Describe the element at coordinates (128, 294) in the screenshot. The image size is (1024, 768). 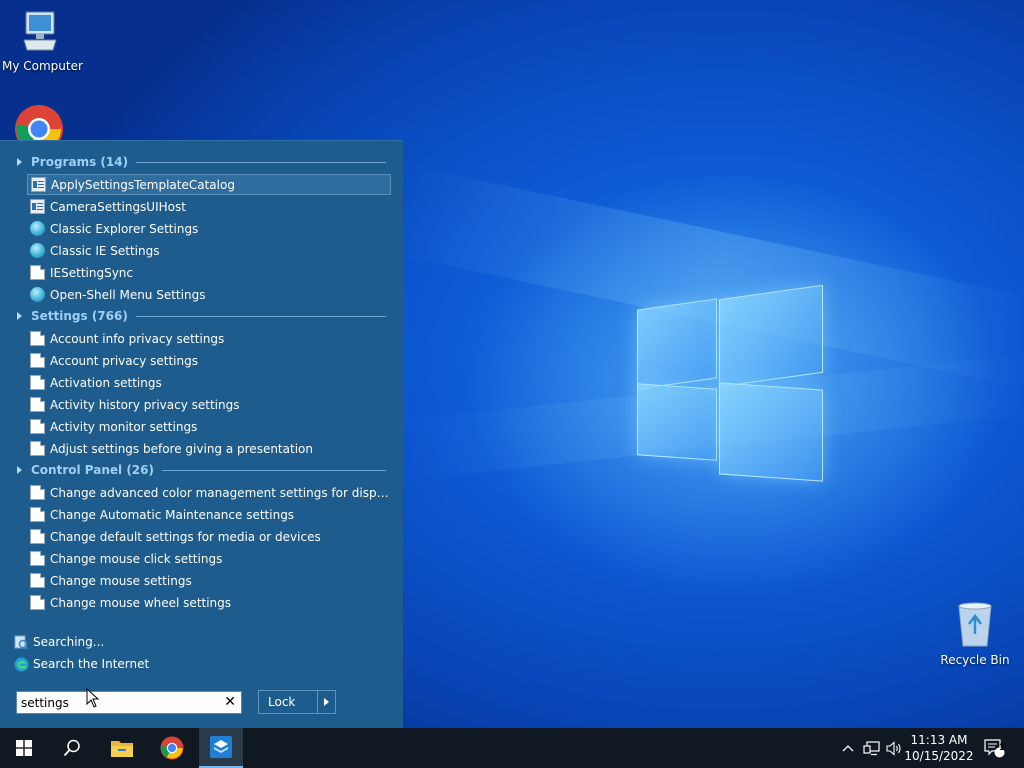
I see `menu-item-label: Open-Shell Menu Settings` at that location.